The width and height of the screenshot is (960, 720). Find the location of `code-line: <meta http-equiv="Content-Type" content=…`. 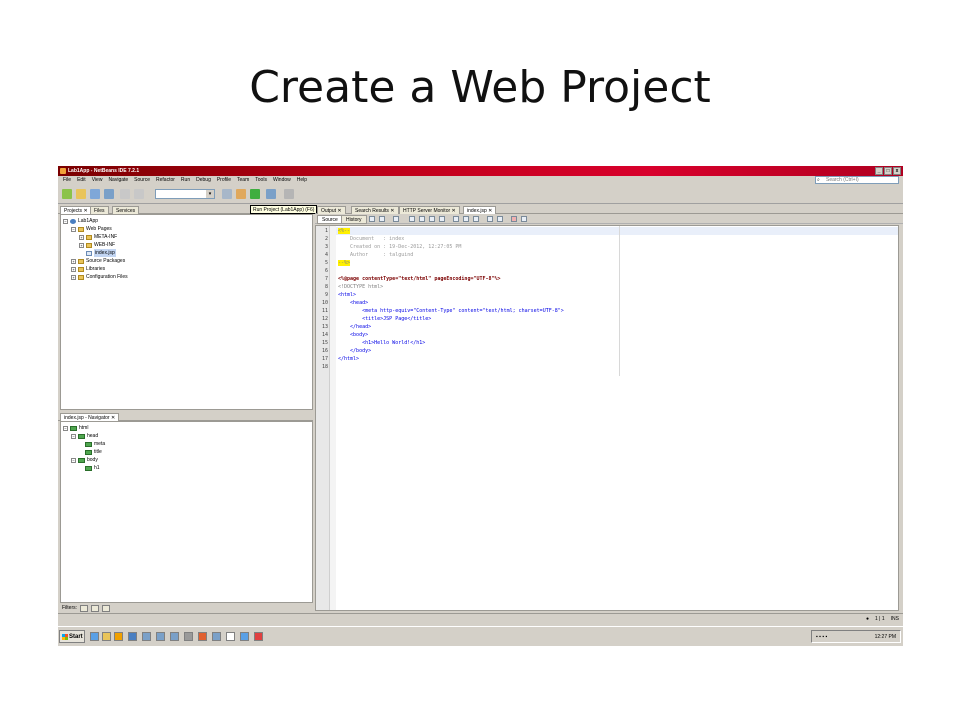

code-line: <meta http-equiv="Content-Type" content=… is located at coordinates (451, 311).